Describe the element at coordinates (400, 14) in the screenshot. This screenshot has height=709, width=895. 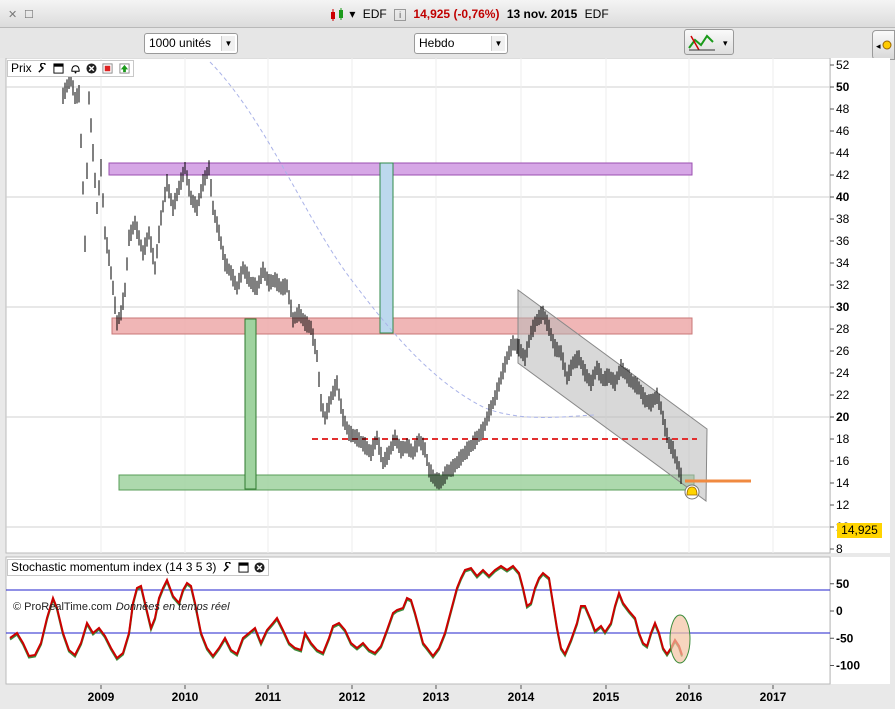
I see `info-icon: i` at that location.